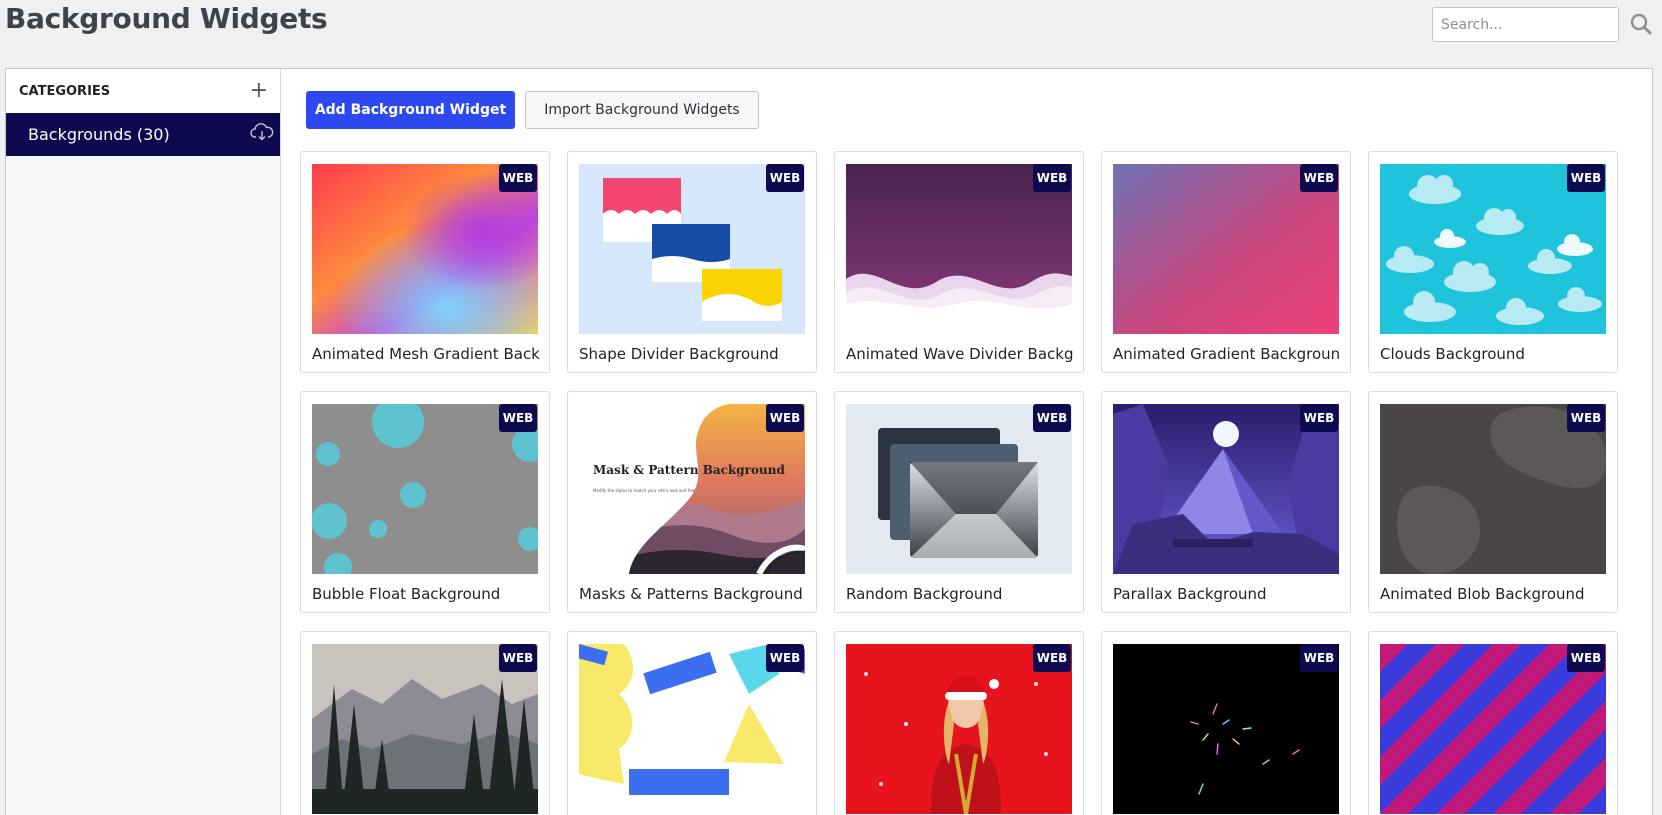  I want to click on add-background-widget-button: Add Background Widget, so click(410, 110).